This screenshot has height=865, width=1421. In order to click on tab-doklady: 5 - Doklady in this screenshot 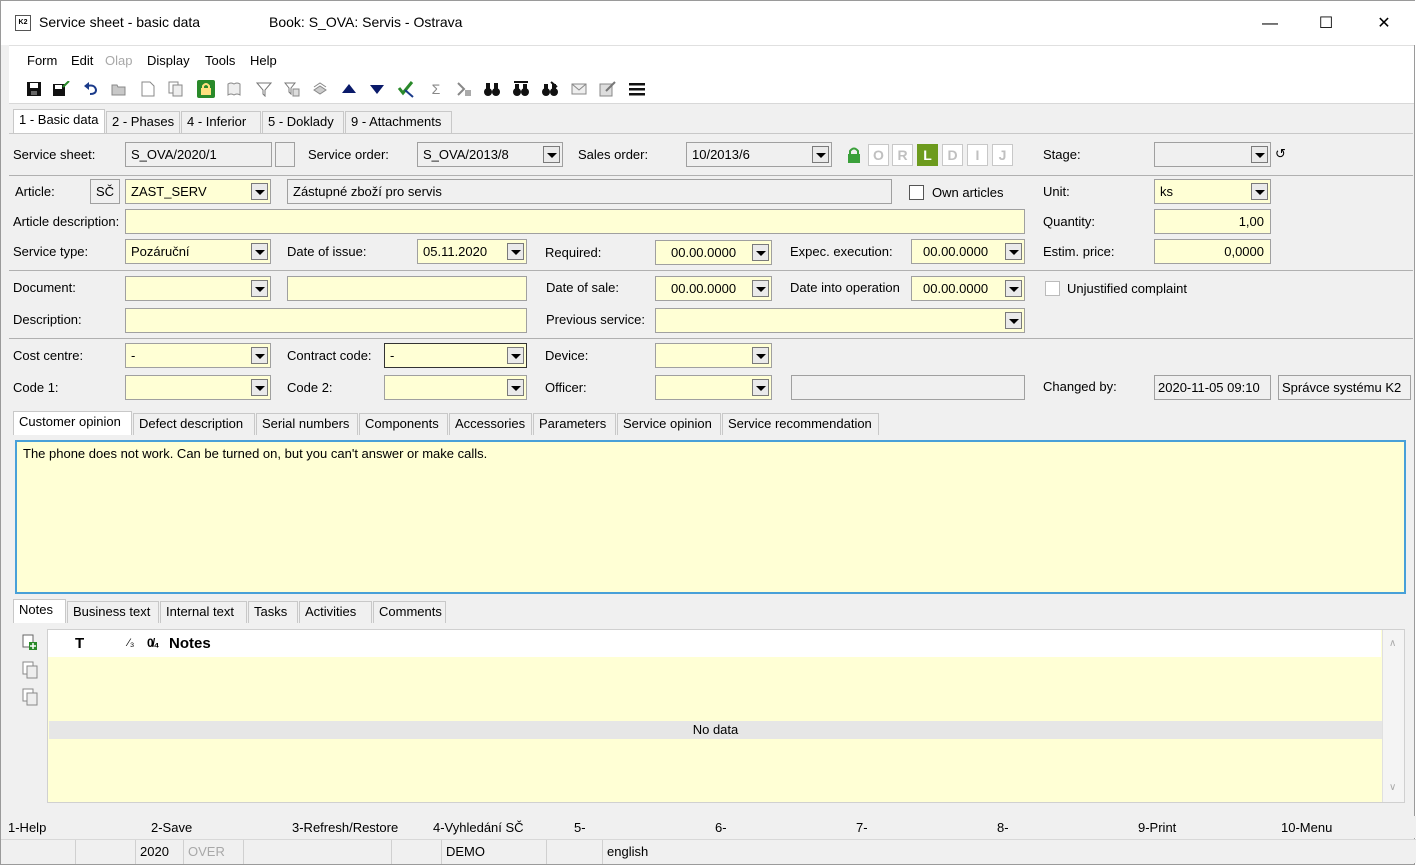, I will do `click(303, 122)`.